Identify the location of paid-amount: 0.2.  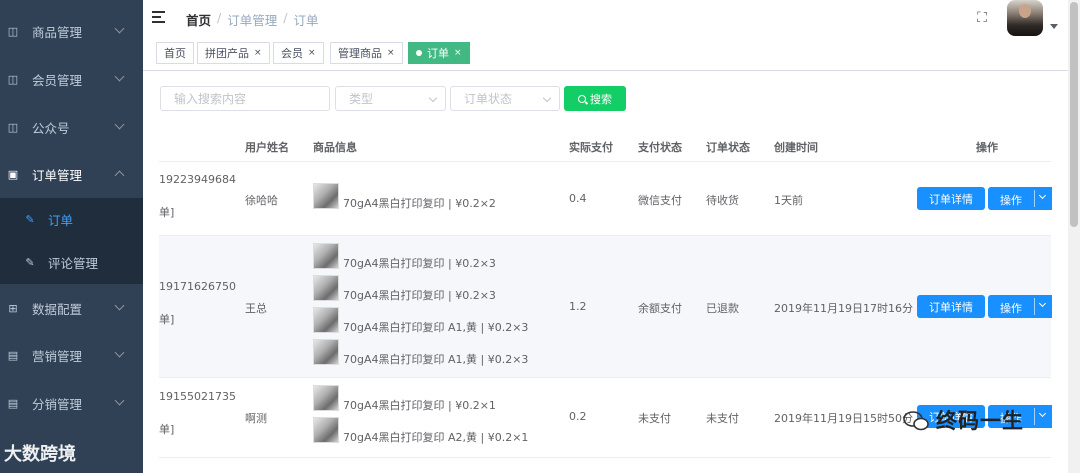
(578, 416).